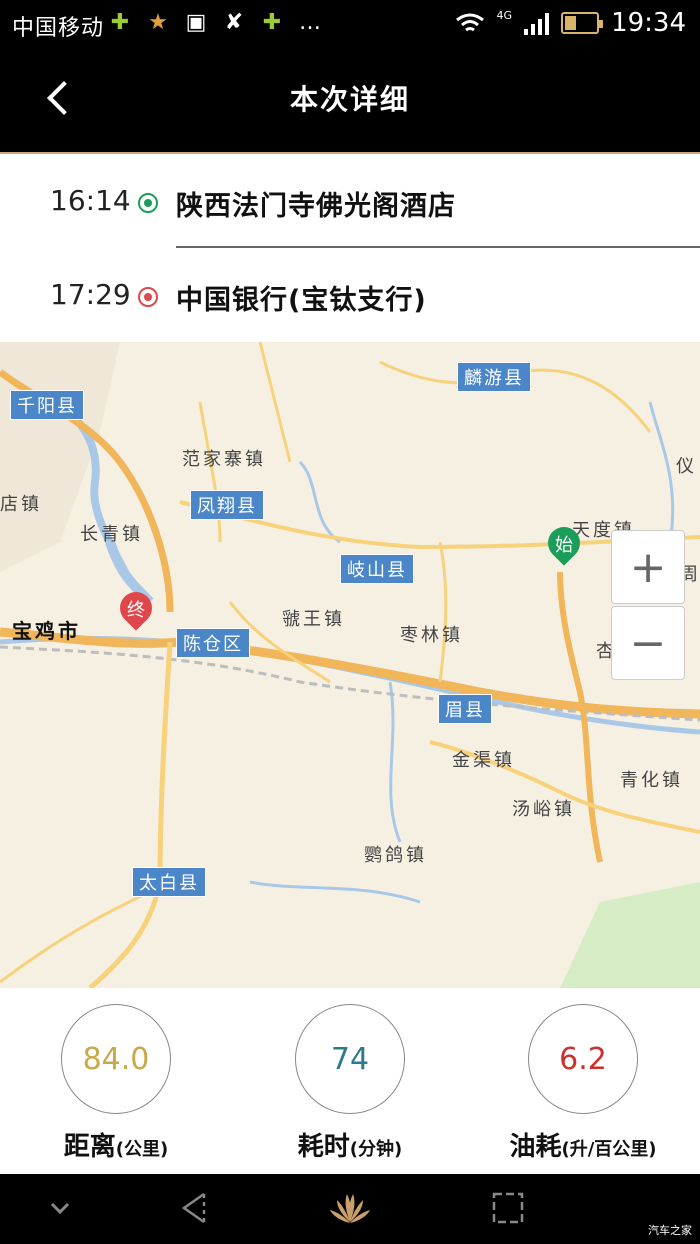 Image resolution: width=700 pixels, height=1244 pixels. Describe the element at coordinates (469, 22) in the screenshot. I see `wifi-icon` at that location.